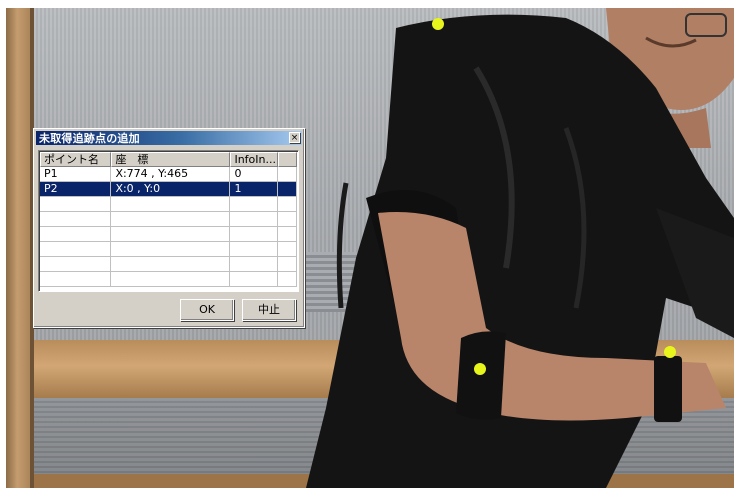 The image size is (739, 492). What do you see at coordinates (169, 138) in the screenshot?
I see `dialog-title-bar: 未取得追跡点の追加 ×` at bounding box center [169, 138].